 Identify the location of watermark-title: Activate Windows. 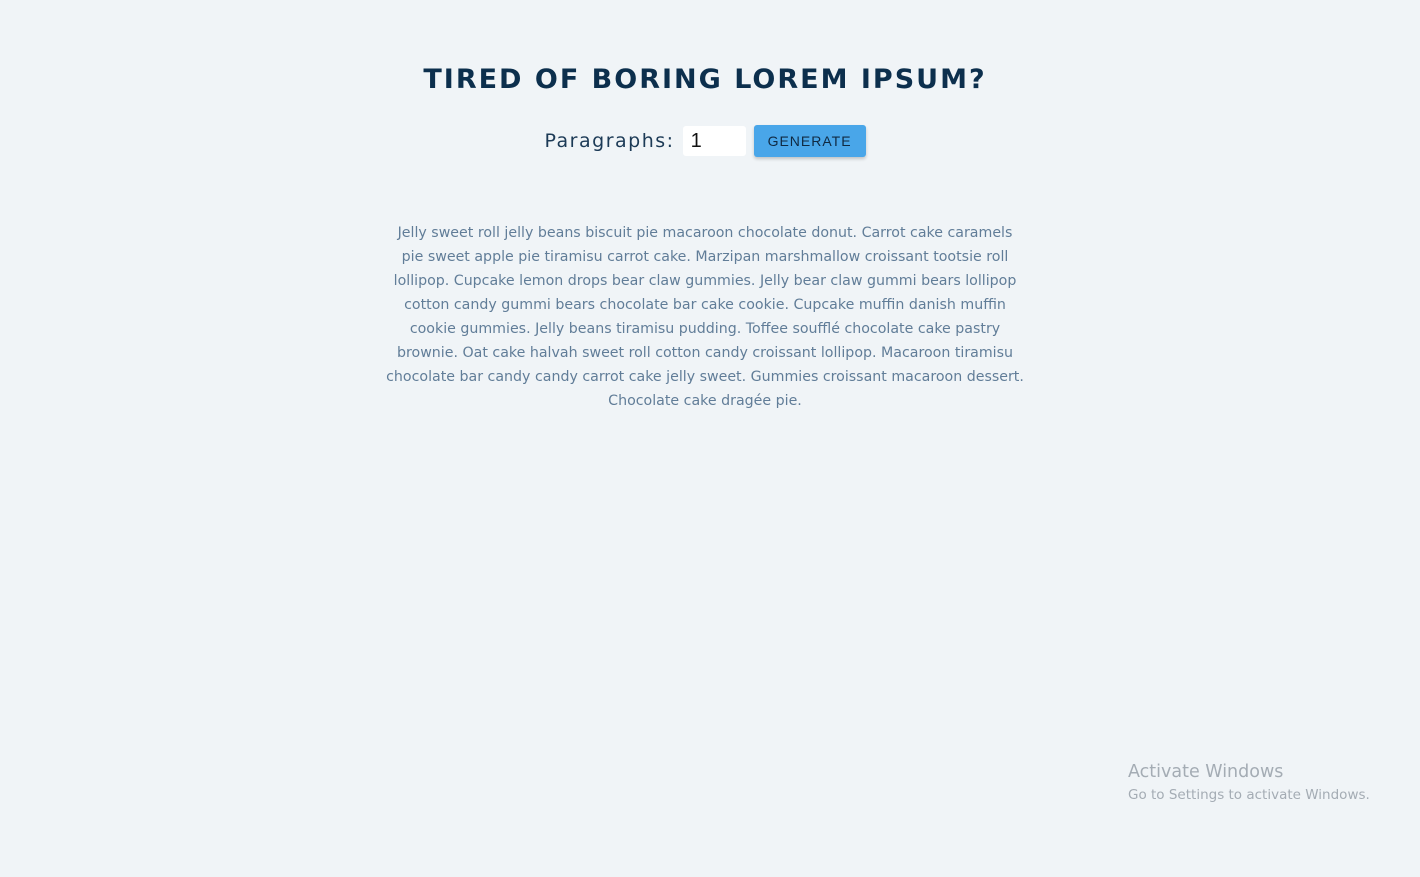
(1206, 772).